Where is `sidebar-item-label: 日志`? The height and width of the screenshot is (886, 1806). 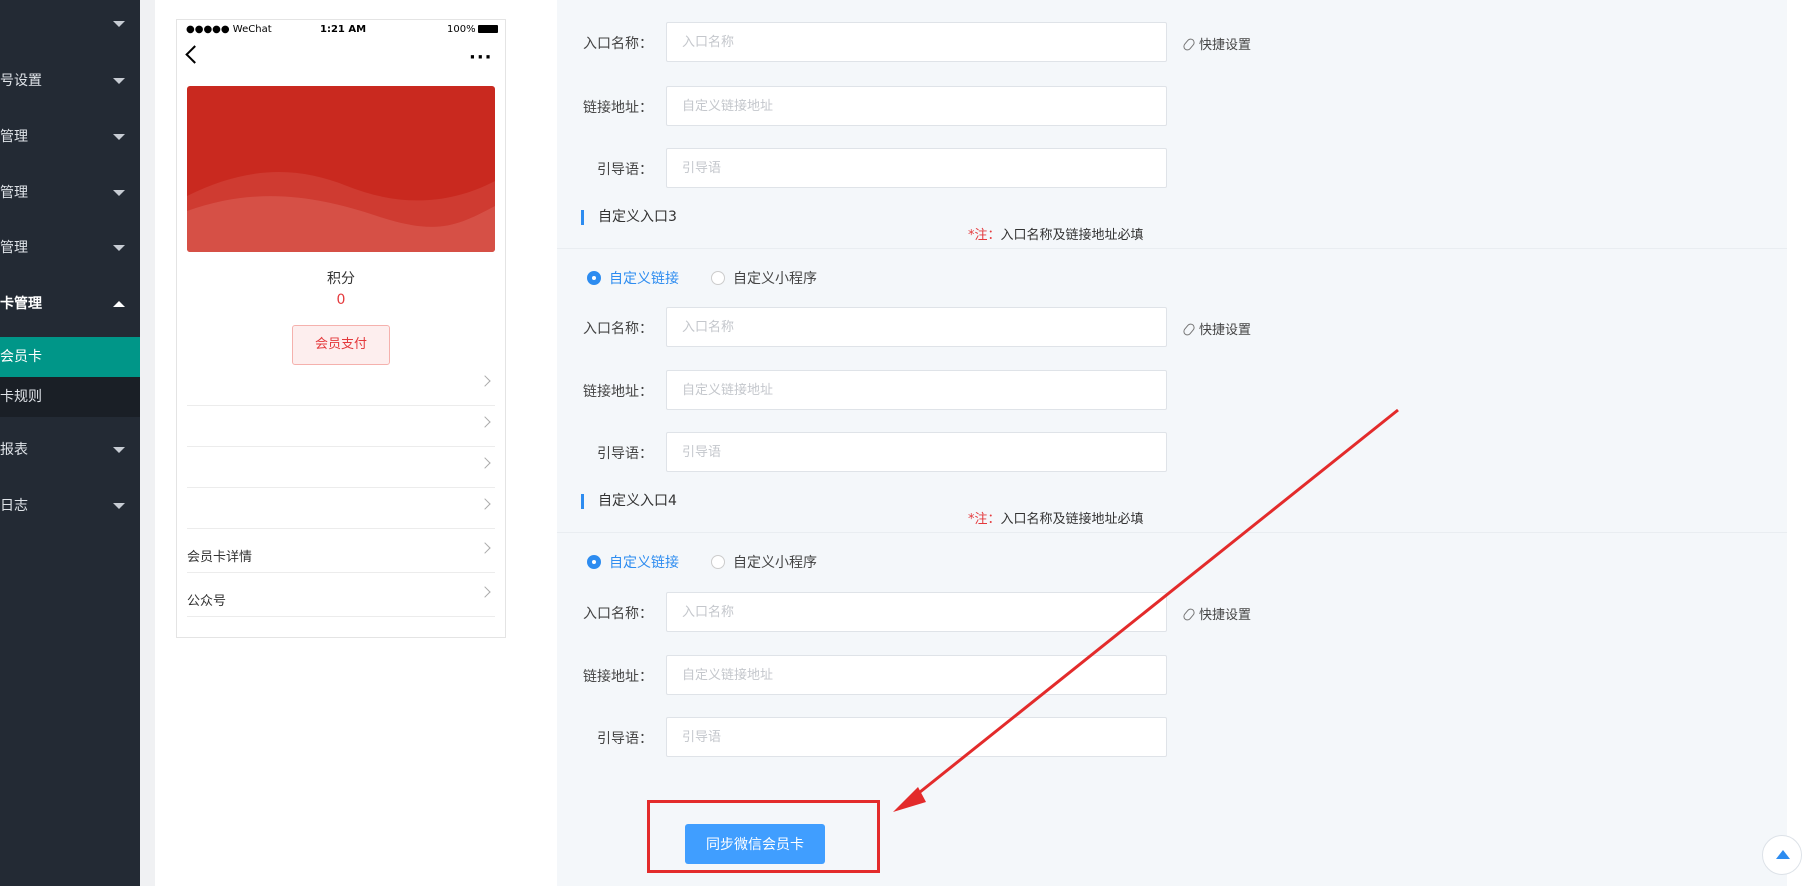 sidebar-item-label: 日志 is located at coordinates (14, 506).